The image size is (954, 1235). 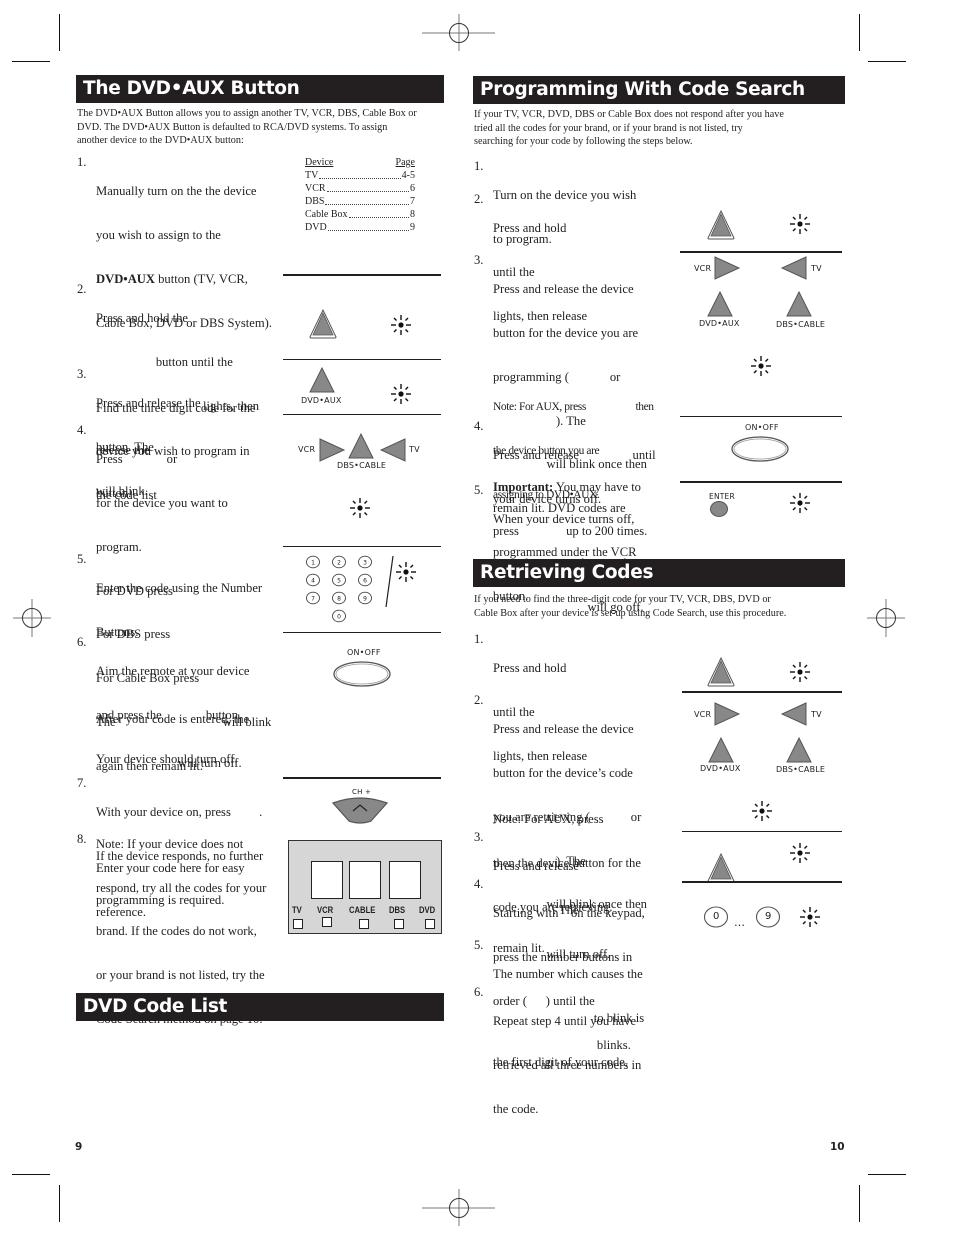 What do you see at coordinates (399, 924) in the screenshot?
I see `checkbox-dbs` at bounding box center [399, 924].